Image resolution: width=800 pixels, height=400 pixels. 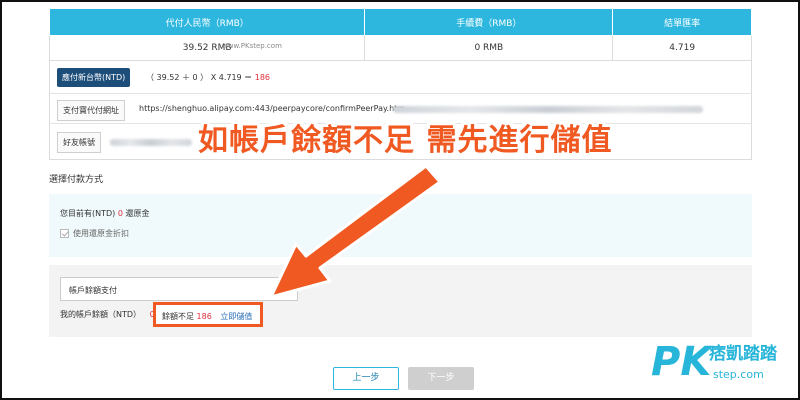 I want to click on account-balance-line: 我的帳戶餘額（NTD） 0, so click(x=107, y=314).